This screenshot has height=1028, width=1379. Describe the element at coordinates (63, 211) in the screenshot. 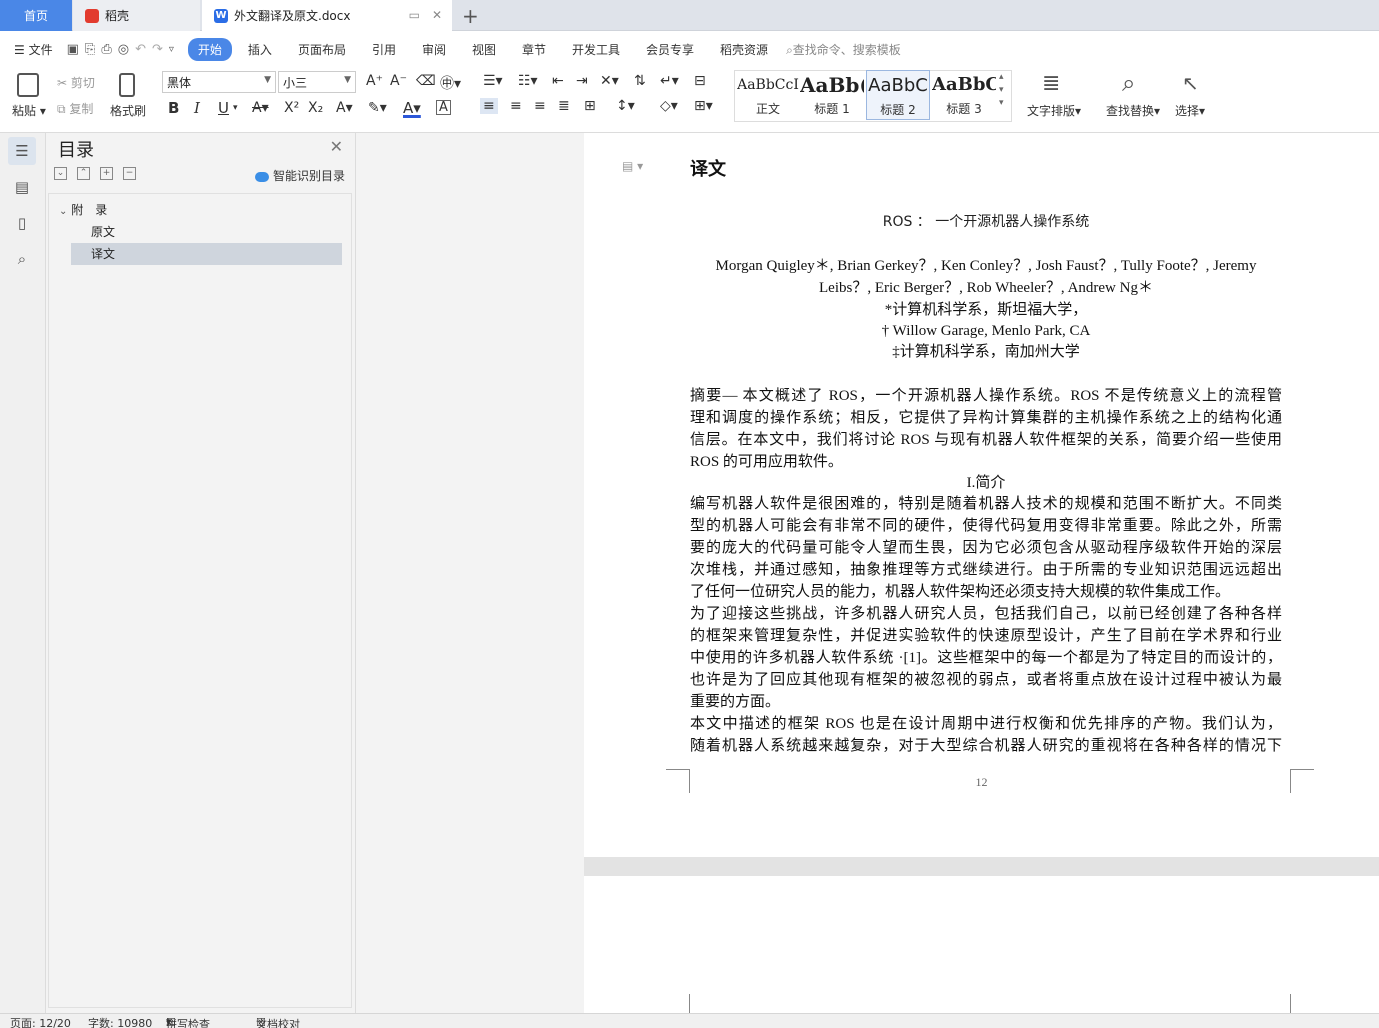

I see `chevron-down-icon: ⌄` at that location.